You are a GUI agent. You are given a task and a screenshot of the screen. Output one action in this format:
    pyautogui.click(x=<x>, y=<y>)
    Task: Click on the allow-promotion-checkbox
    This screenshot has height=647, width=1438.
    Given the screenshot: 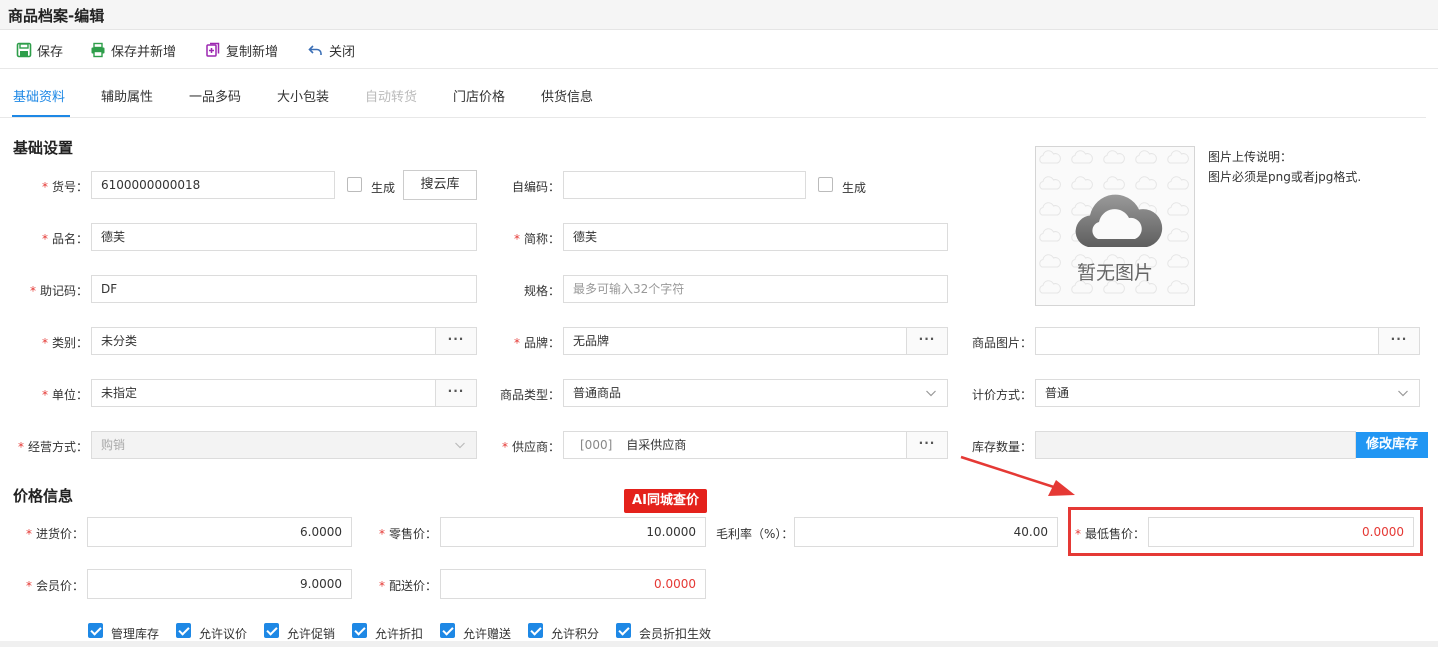 What is the action you would take?
    pyautogui.click(x=271, y=630)
    